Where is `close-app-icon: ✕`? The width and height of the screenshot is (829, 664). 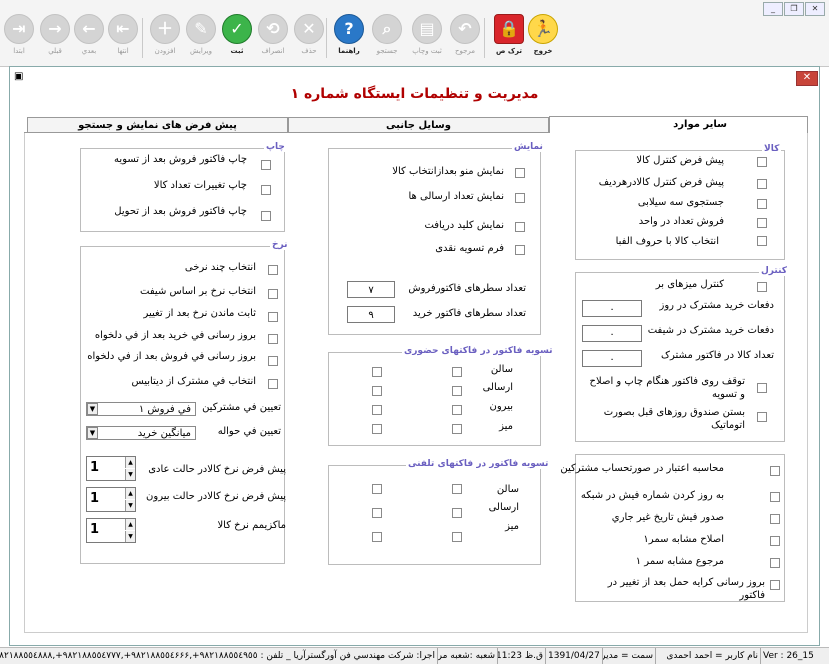 close-app-icon: ✕ is located at coordinates (815, 9).